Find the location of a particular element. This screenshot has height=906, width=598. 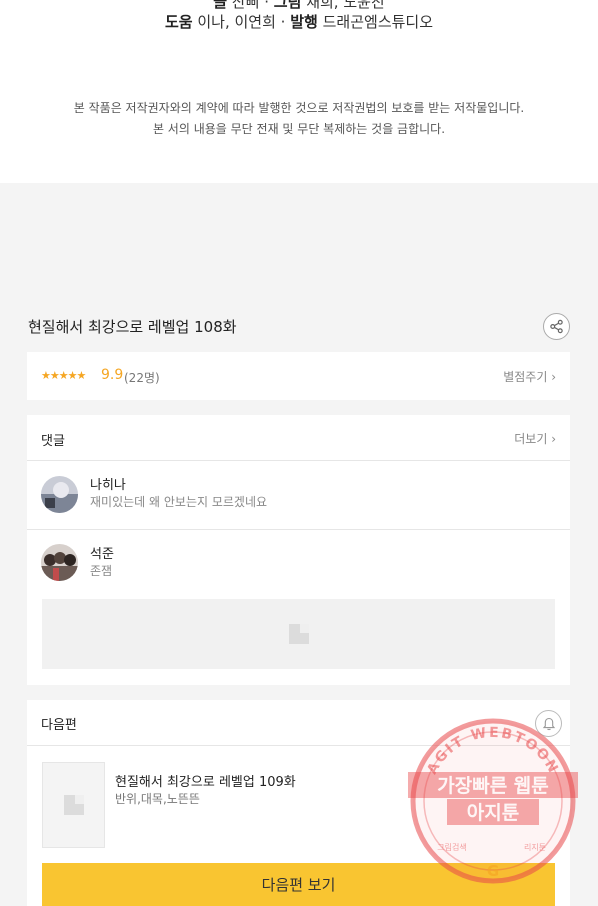

bell-icon is located at coordinates (548, 723).